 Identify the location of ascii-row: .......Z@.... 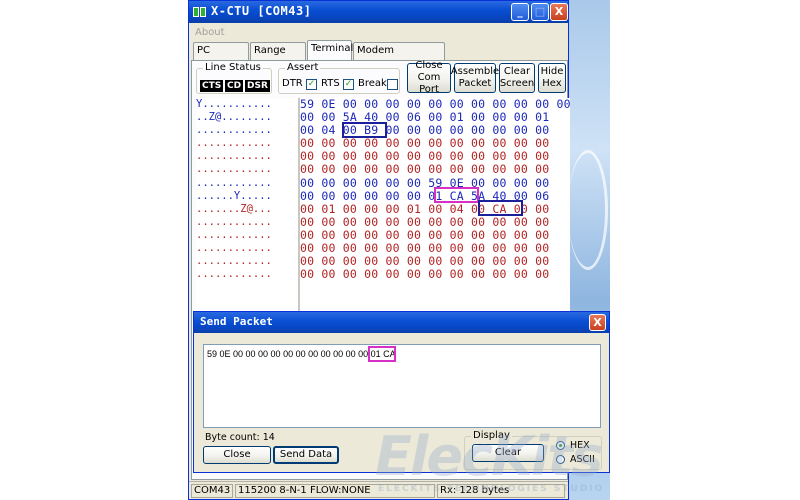
(234, 208).